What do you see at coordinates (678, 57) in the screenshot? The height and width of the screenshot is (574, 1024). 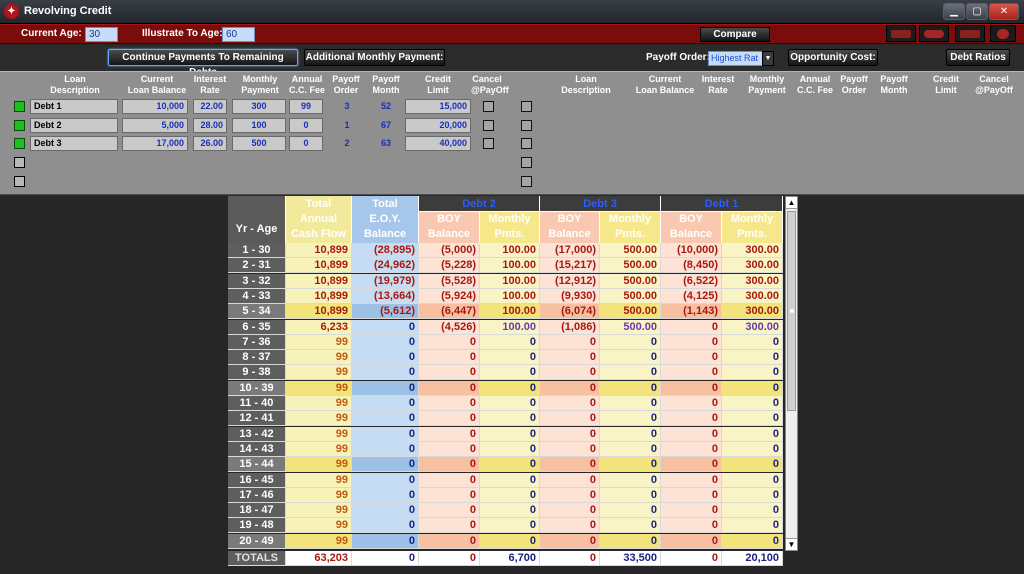 I see `payoff-order-label: Payoff Order:` at bounding box center [678, 57].